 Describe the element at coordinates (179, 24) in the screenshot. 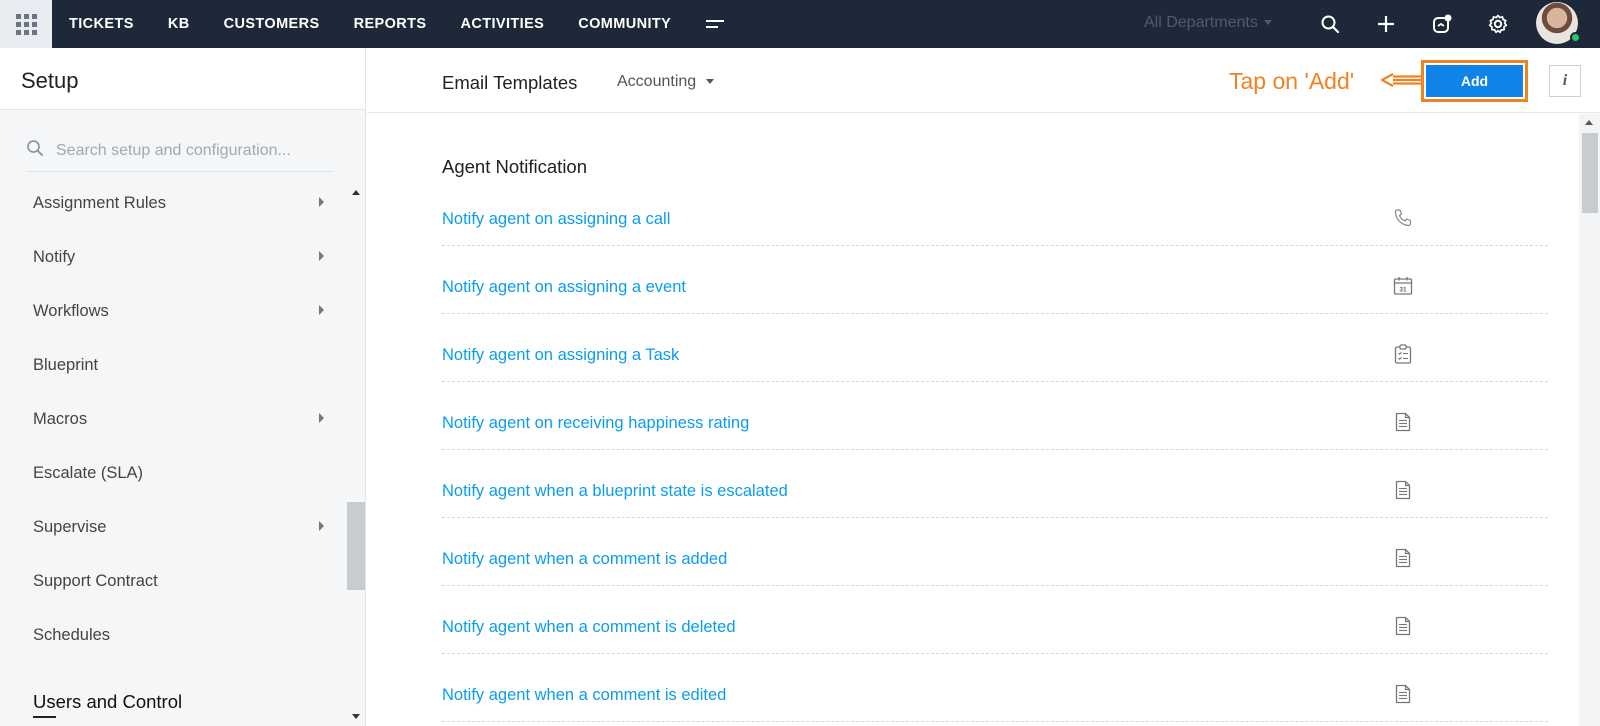

I see `nav-kb: KB` at that location.